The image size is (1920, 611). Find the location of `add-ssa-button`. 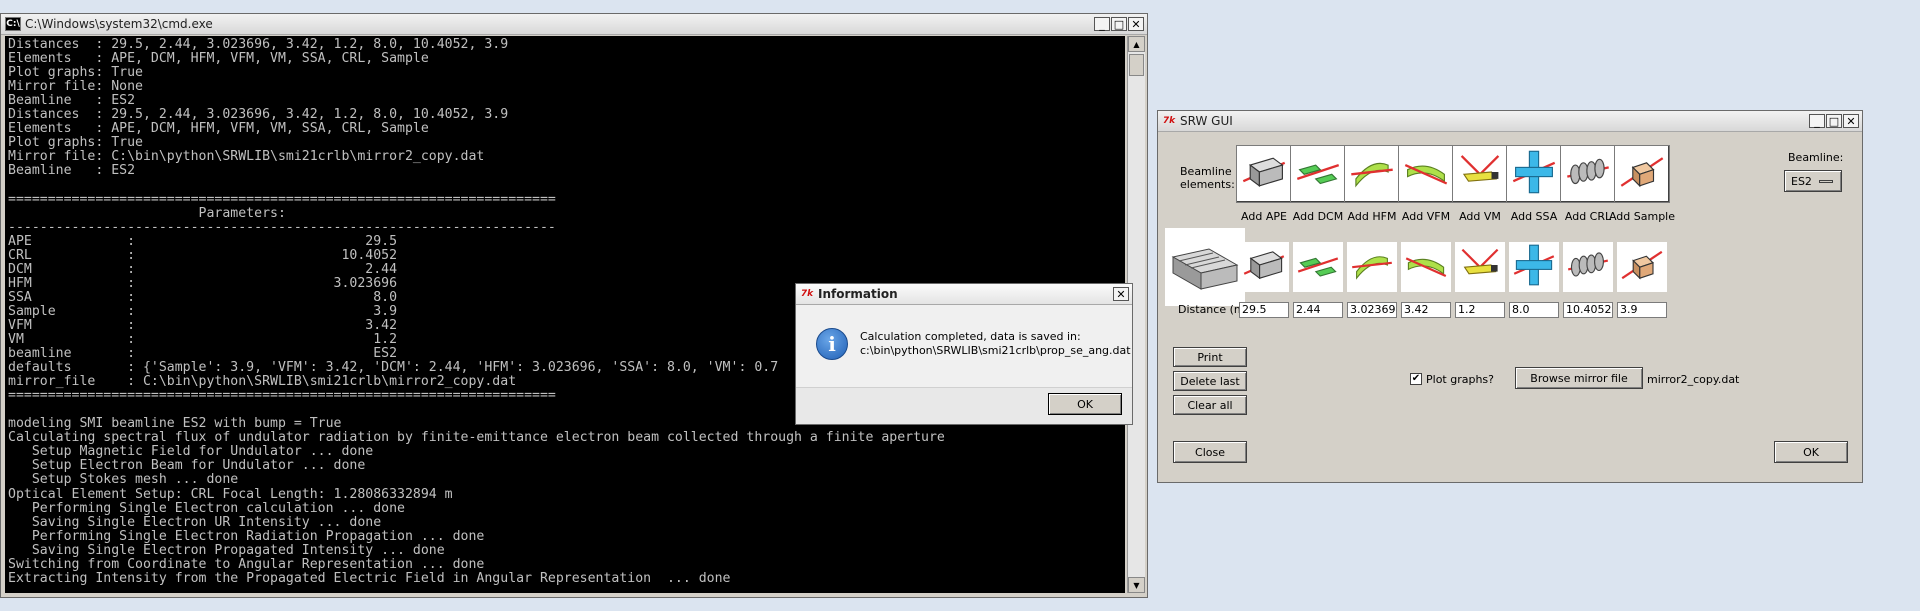

add-ssa-button is located at coordinates (1534, 174).